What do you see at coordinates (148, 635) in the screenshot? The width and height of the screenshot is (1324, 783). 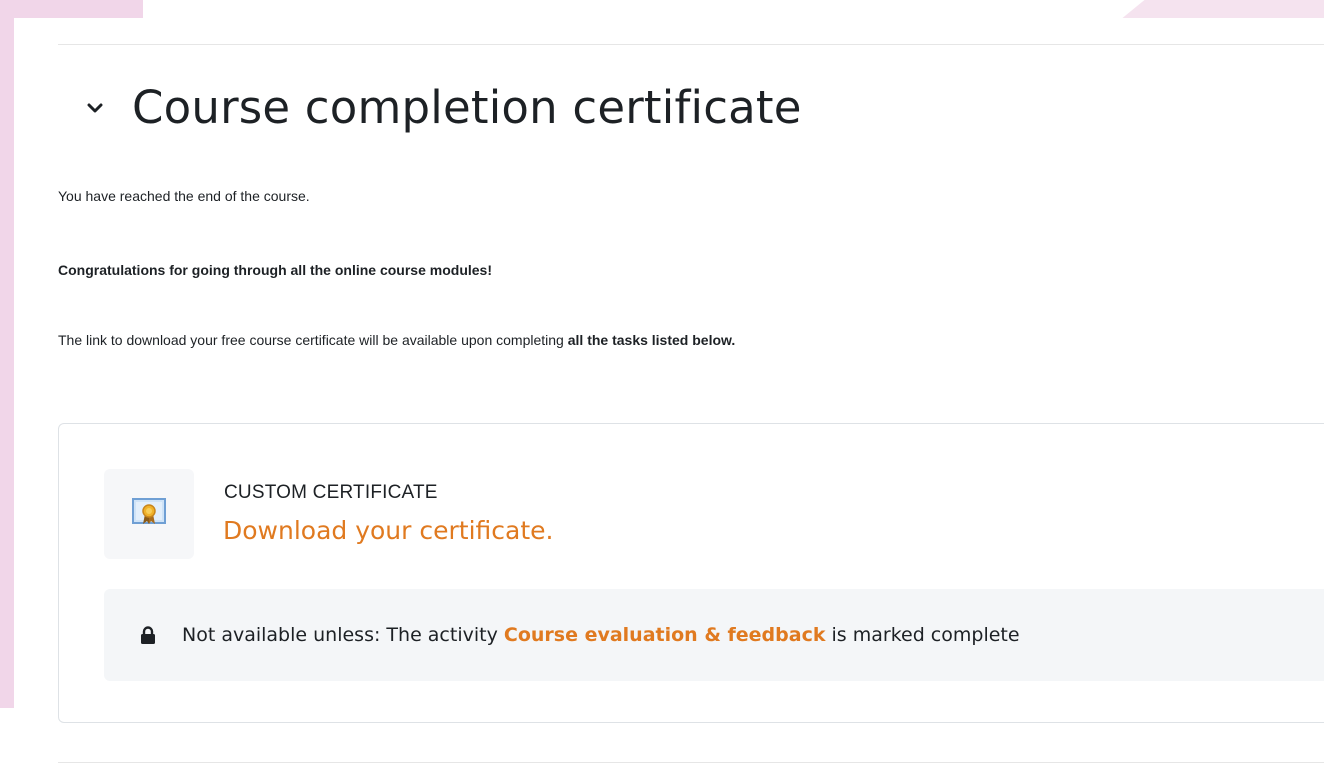 I see `lock-icon` at bounding box center [148, 635].